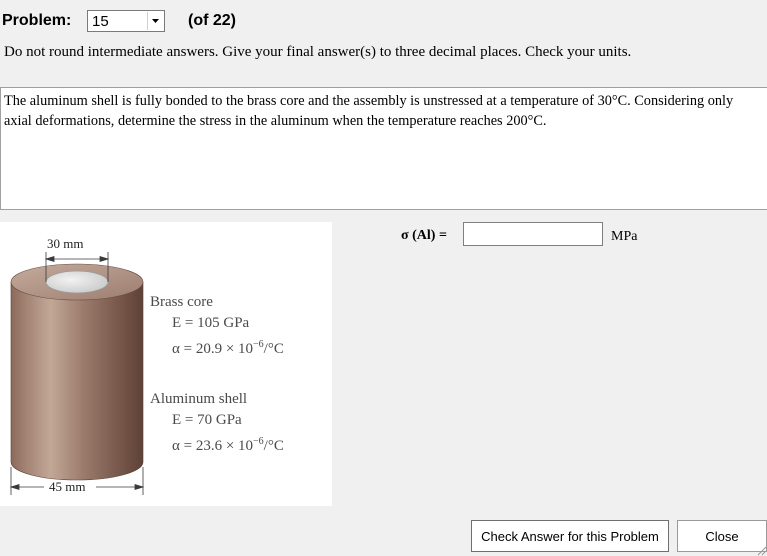 The width and height of the screenshot is (767, 556). I want to click on problem-select: 15, so click(126, 21).